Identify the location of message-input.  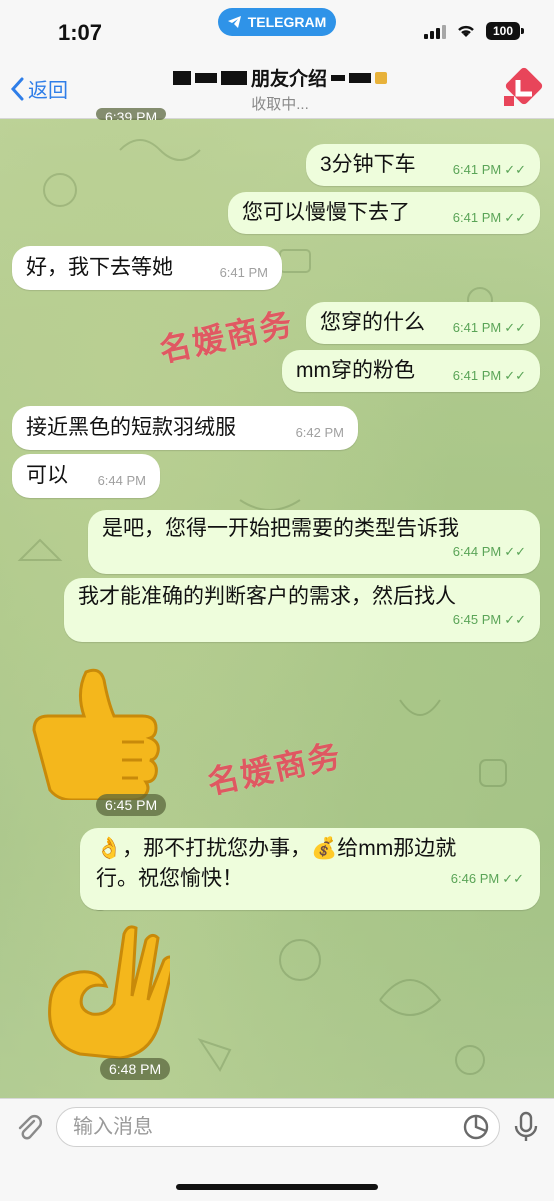
(278, 1127).